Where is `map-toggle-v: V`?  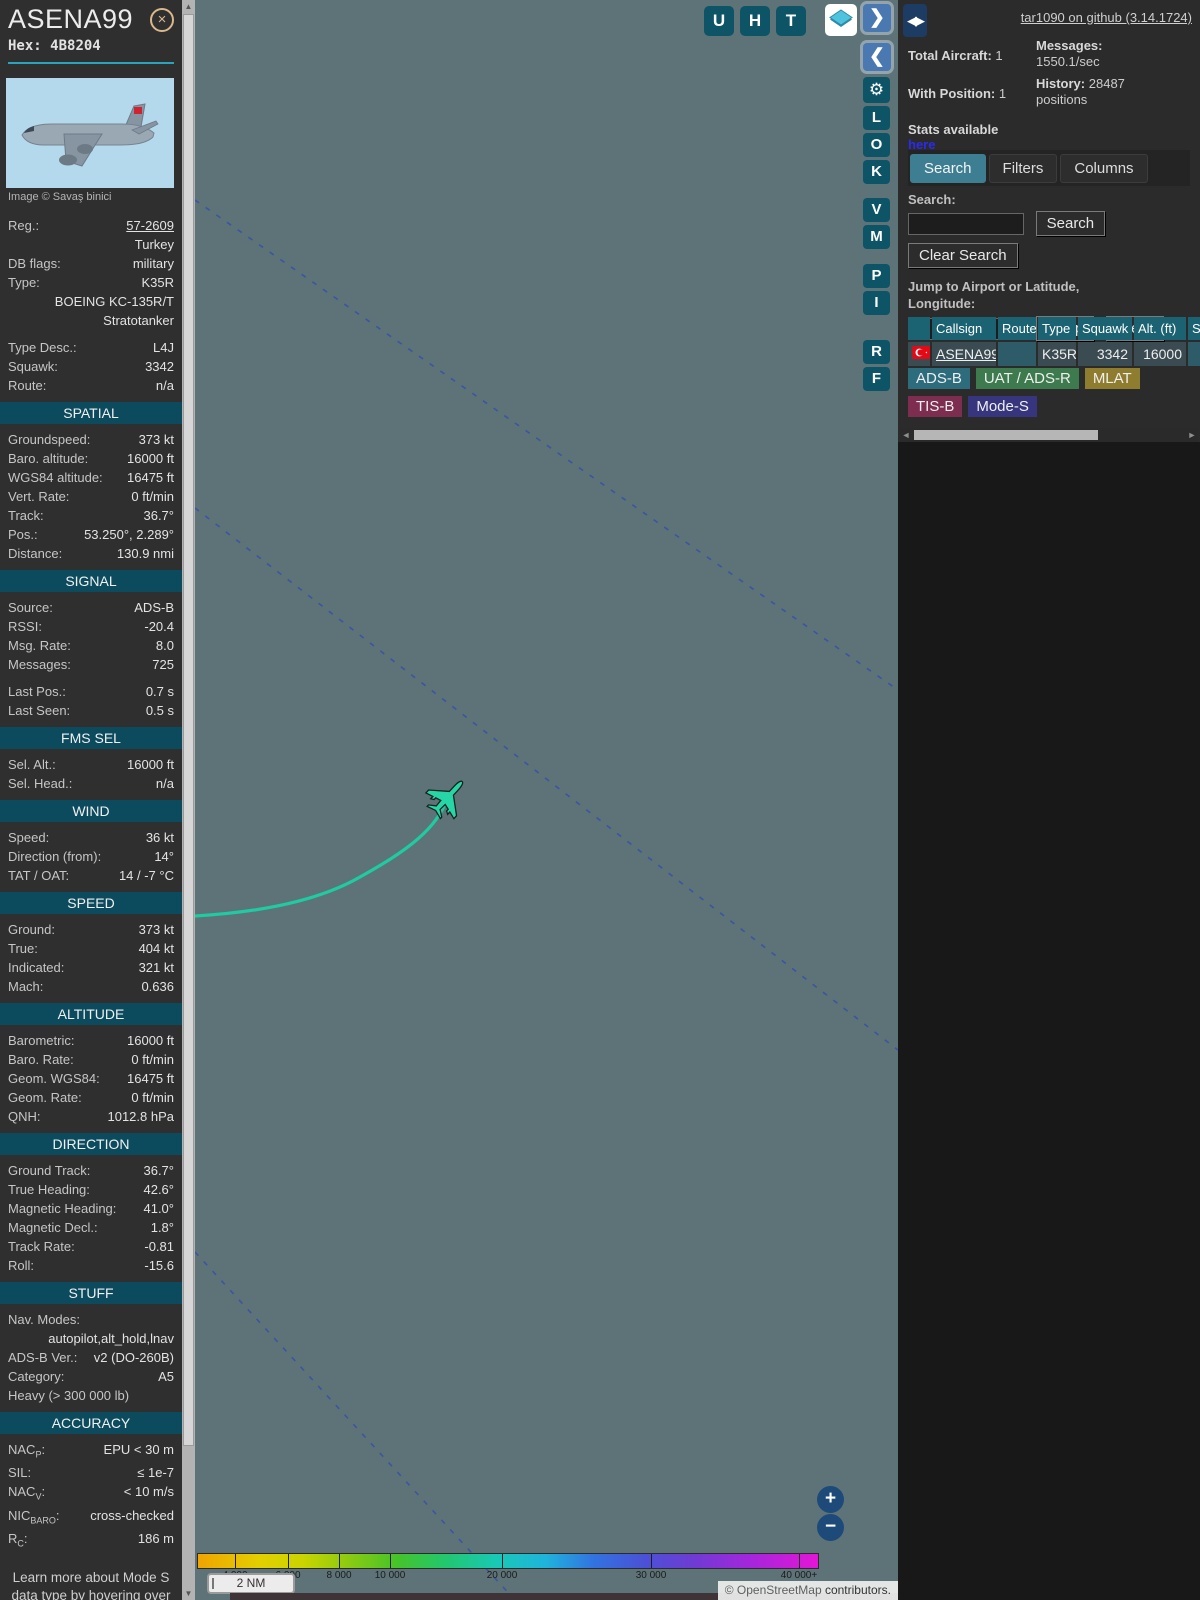
map-toggle-v: V is located at coordinates (876, 210).